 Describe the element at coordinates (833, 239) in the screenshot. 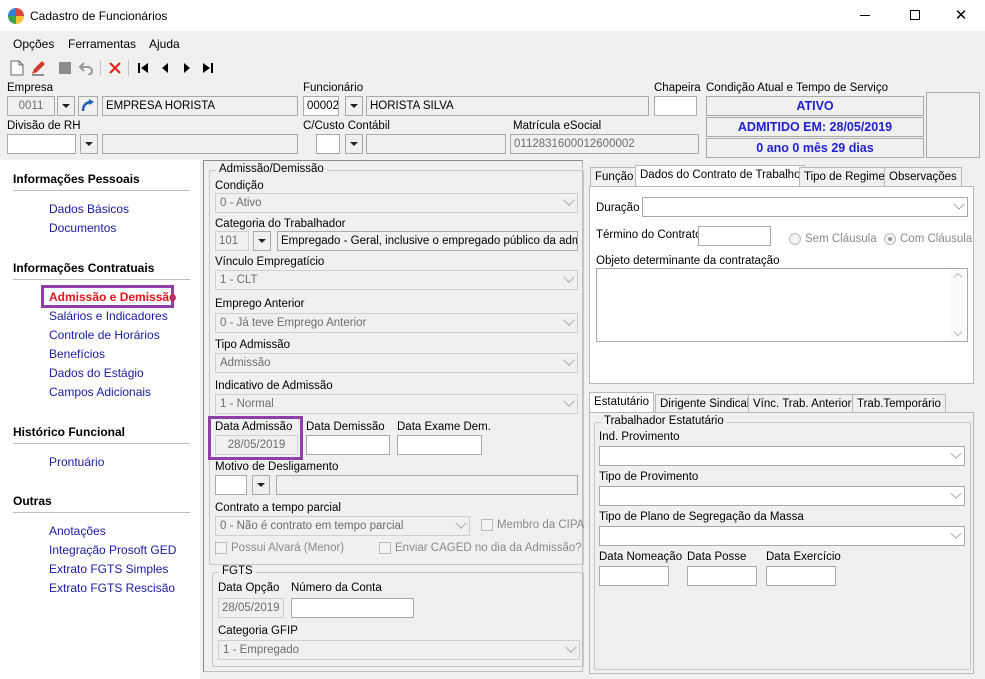

I see `sem-clausula-radio: Sem Cláusula` at that location.